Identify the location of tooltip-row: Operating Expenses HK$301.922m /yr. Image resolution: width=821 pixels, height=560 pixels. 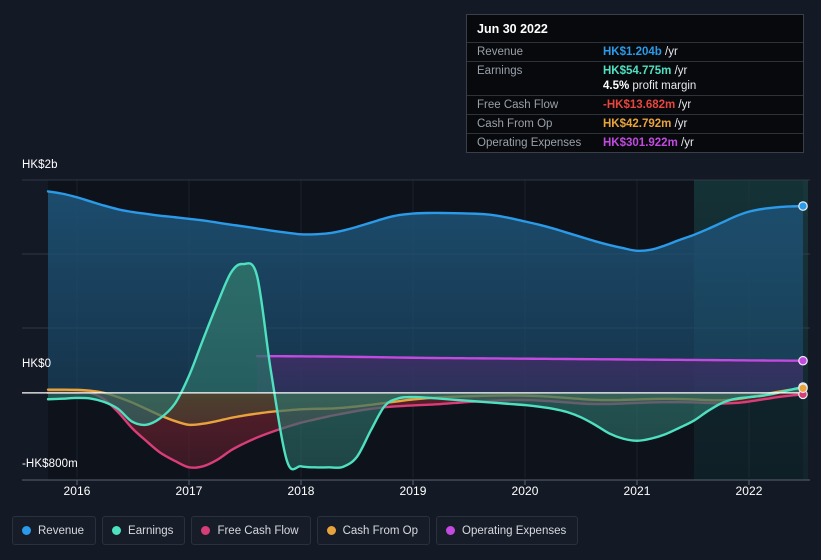
(635, 142).